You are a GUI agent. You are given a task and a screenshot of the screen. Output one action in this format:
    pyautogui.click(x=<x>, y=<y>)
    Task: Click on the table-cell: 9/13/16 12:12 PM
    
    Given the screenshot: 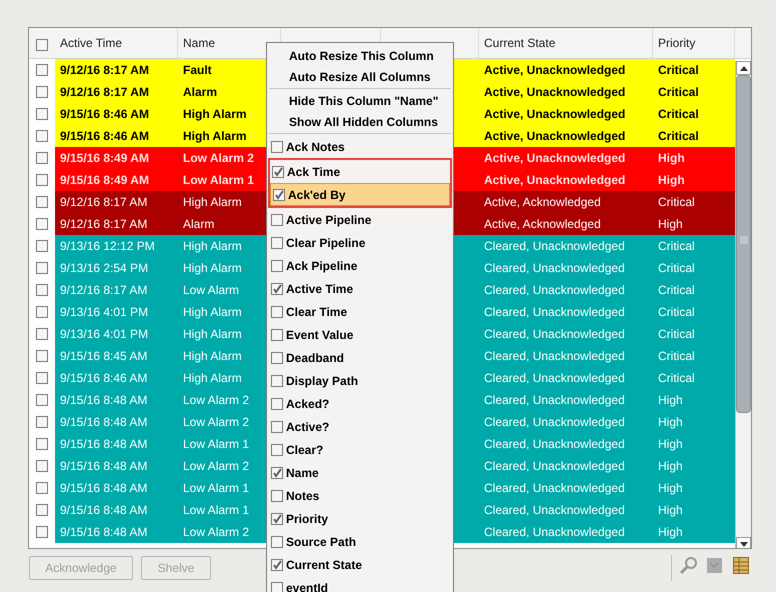 What is the action you would take?
    pyautogui.click(x=107, y=246)
    